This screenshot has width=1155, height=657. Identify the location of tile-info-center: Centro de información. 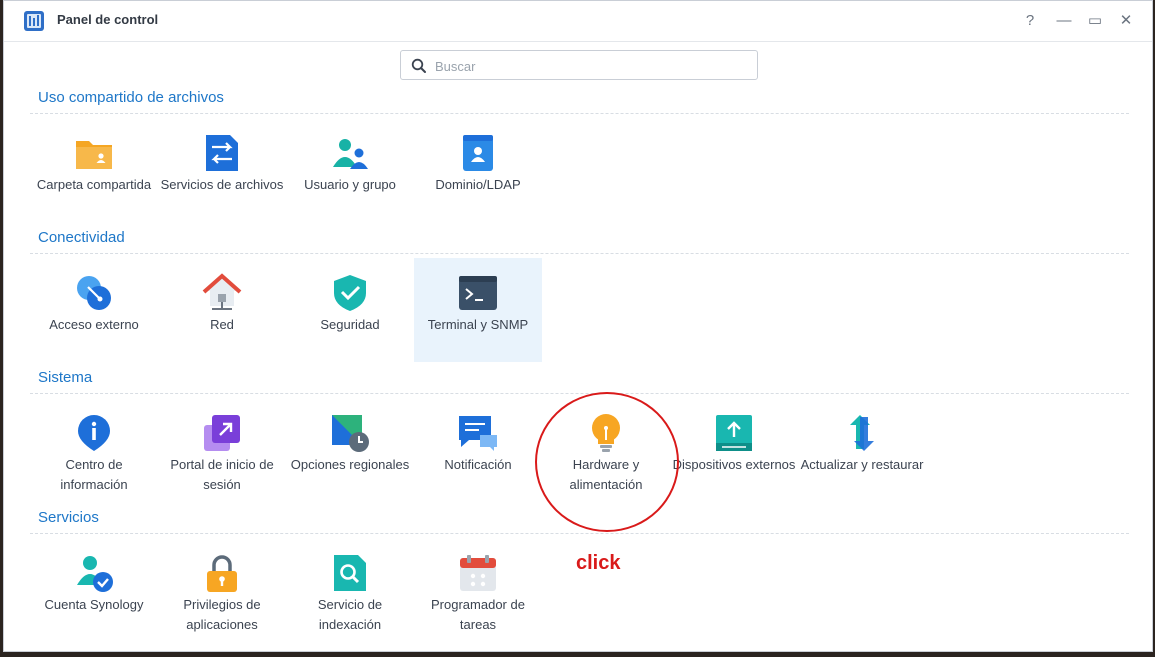
(94, 450).